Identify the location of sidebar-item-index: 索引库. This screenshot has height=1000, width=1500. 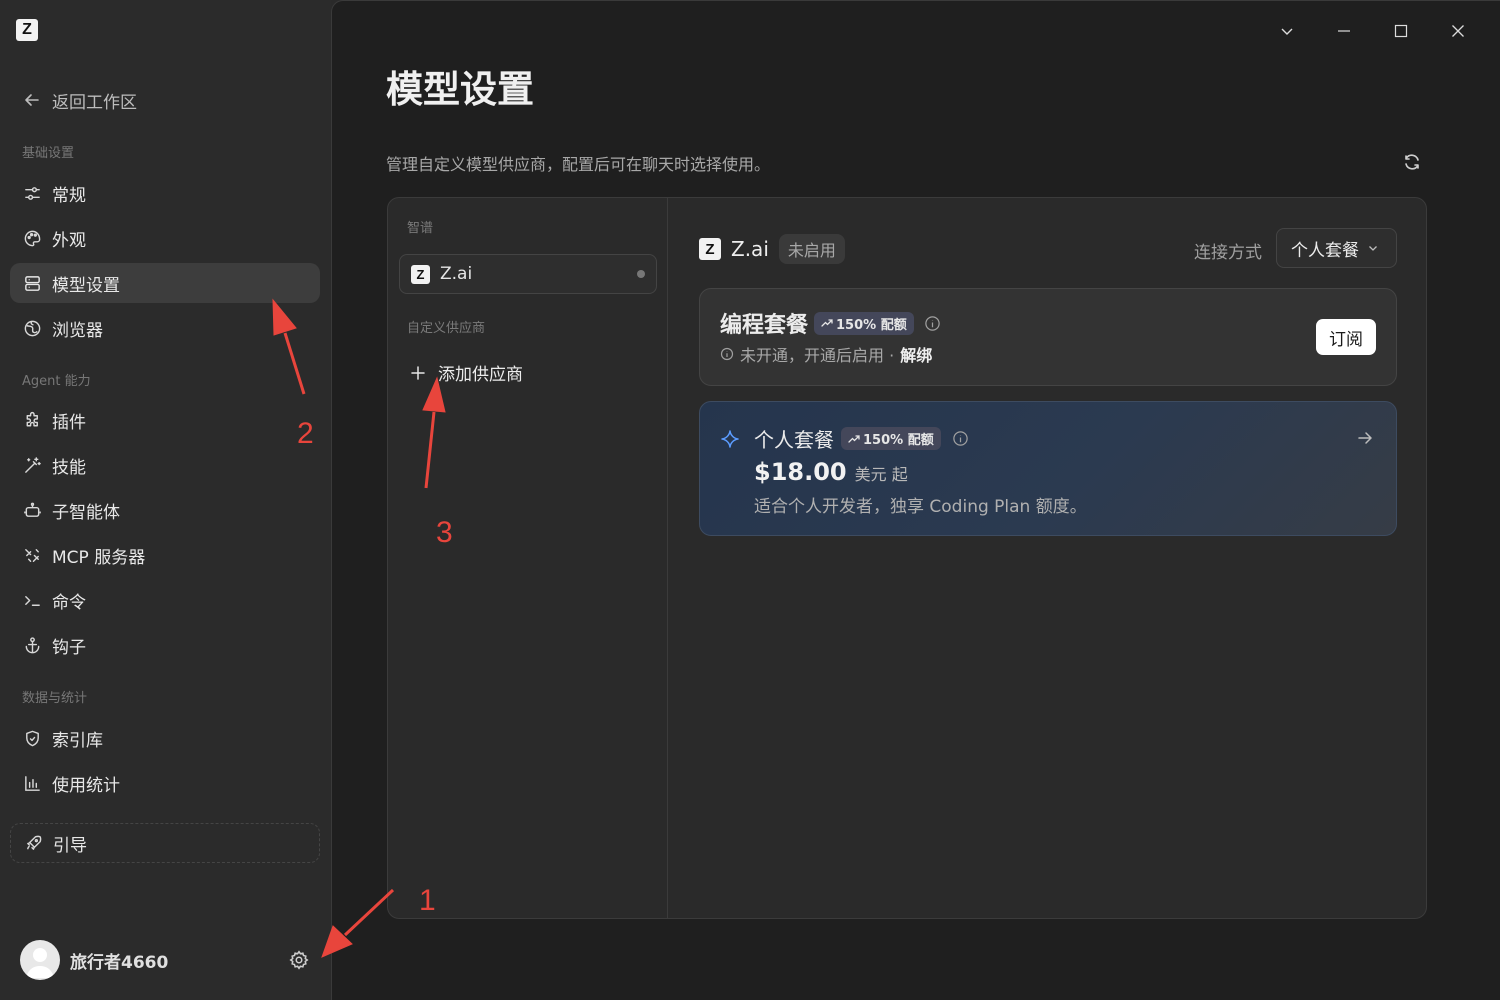
(165, 738).